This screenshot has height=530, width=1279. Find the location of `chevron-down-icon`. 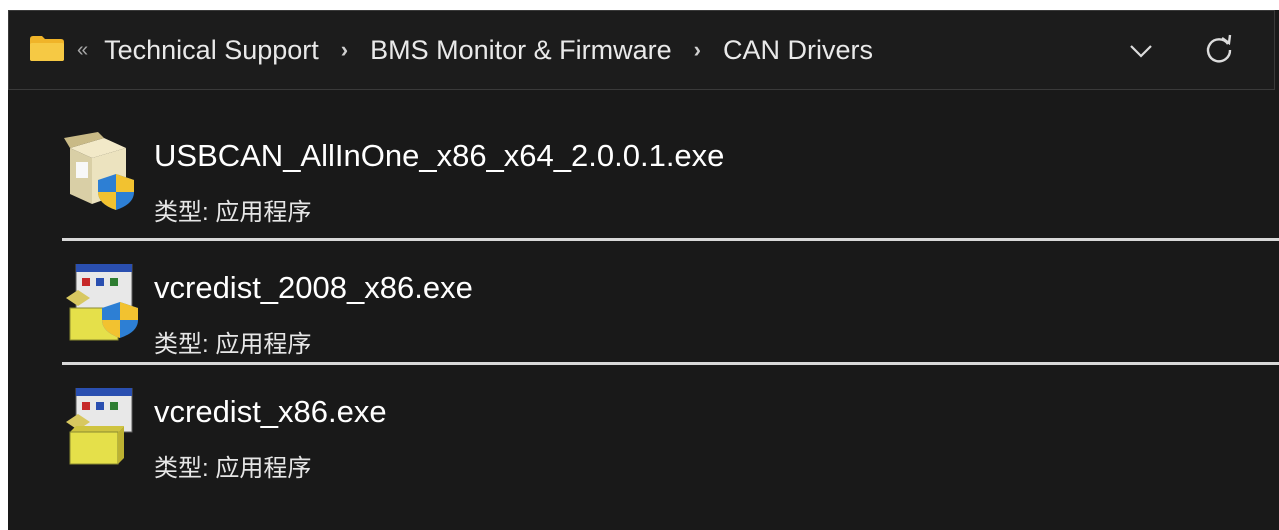

chevron-down-icon is located at coordinates (1141, 50).